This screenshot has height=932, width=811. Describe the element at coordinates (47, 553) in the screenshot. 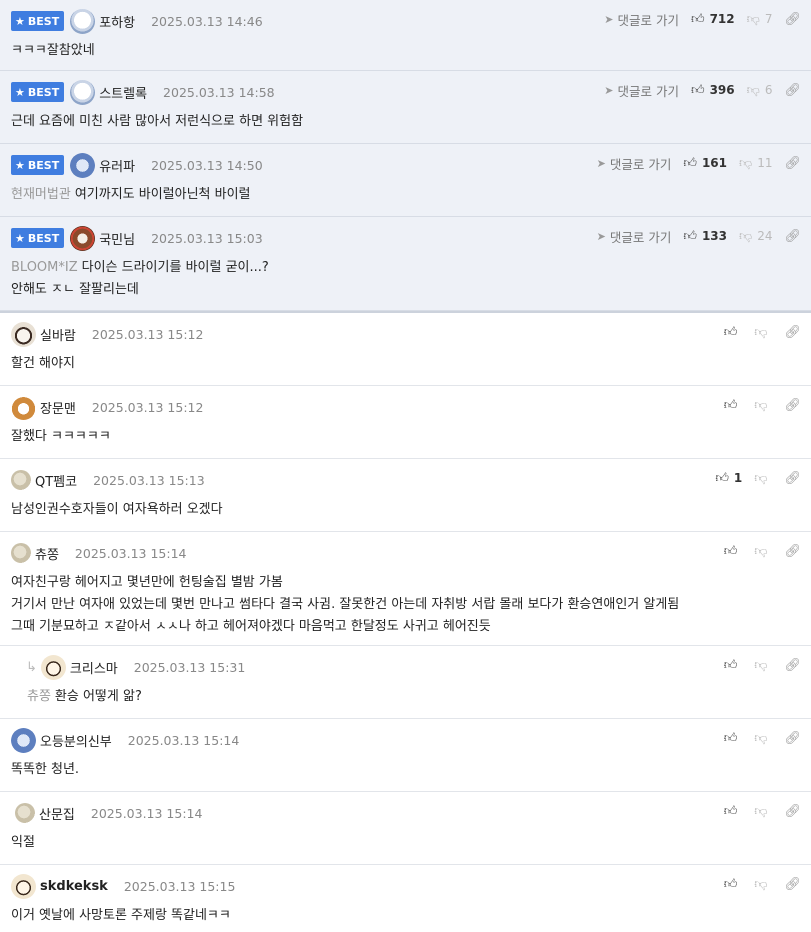

I see `nickname: 츄쫑` at that location.